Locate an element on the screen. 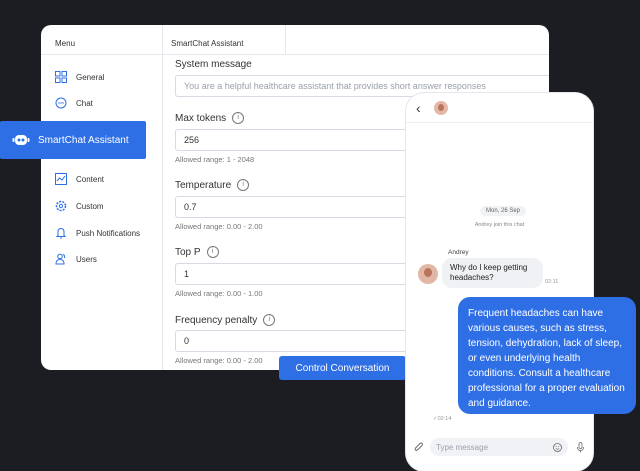 The width and height of the screenshot is (640, 471). paperclip-icon is located at coordinates (419, 447).